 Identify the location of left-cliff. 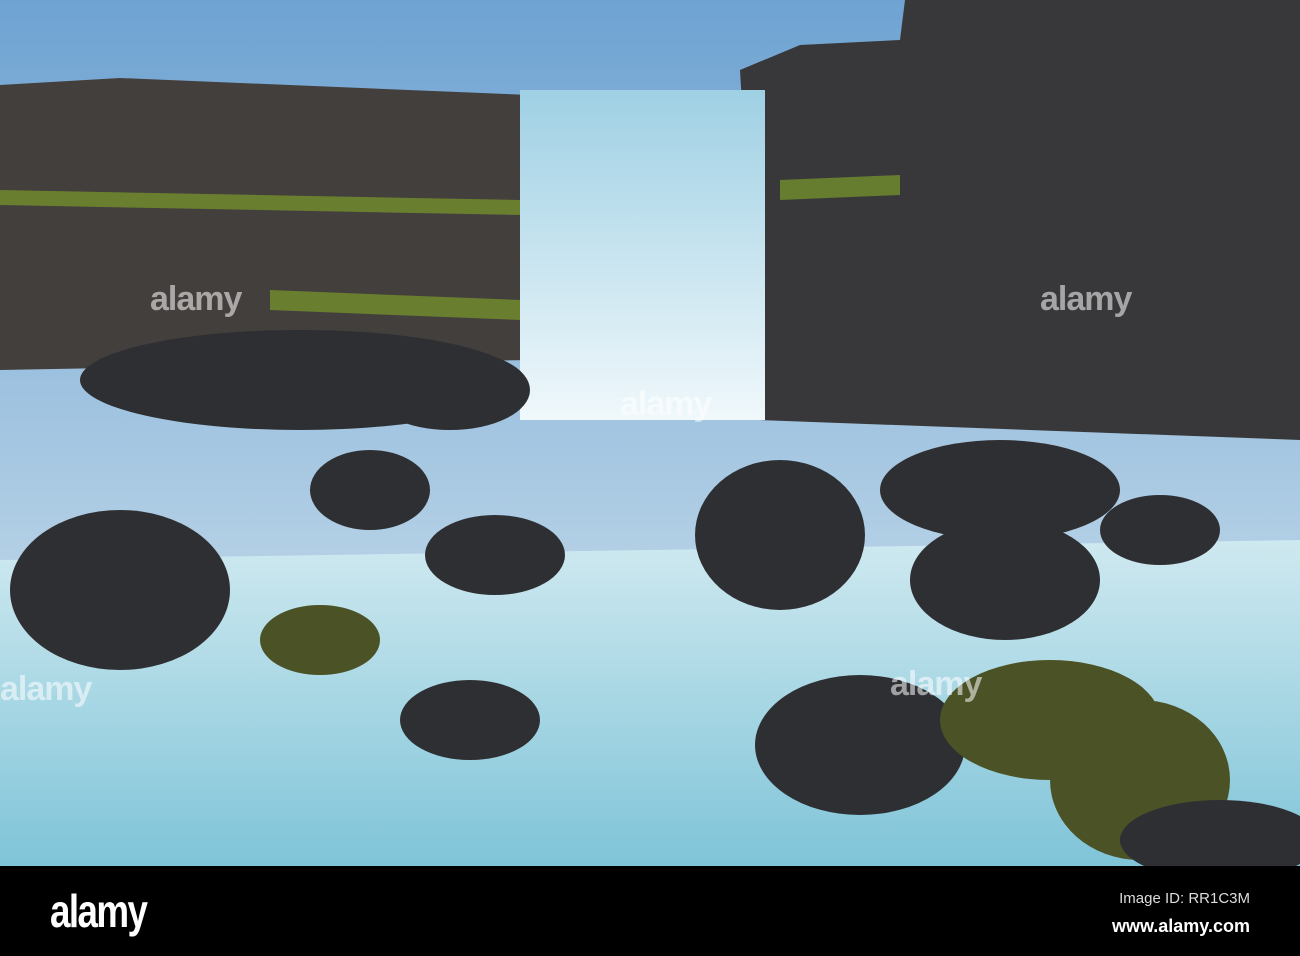
(265, 224).